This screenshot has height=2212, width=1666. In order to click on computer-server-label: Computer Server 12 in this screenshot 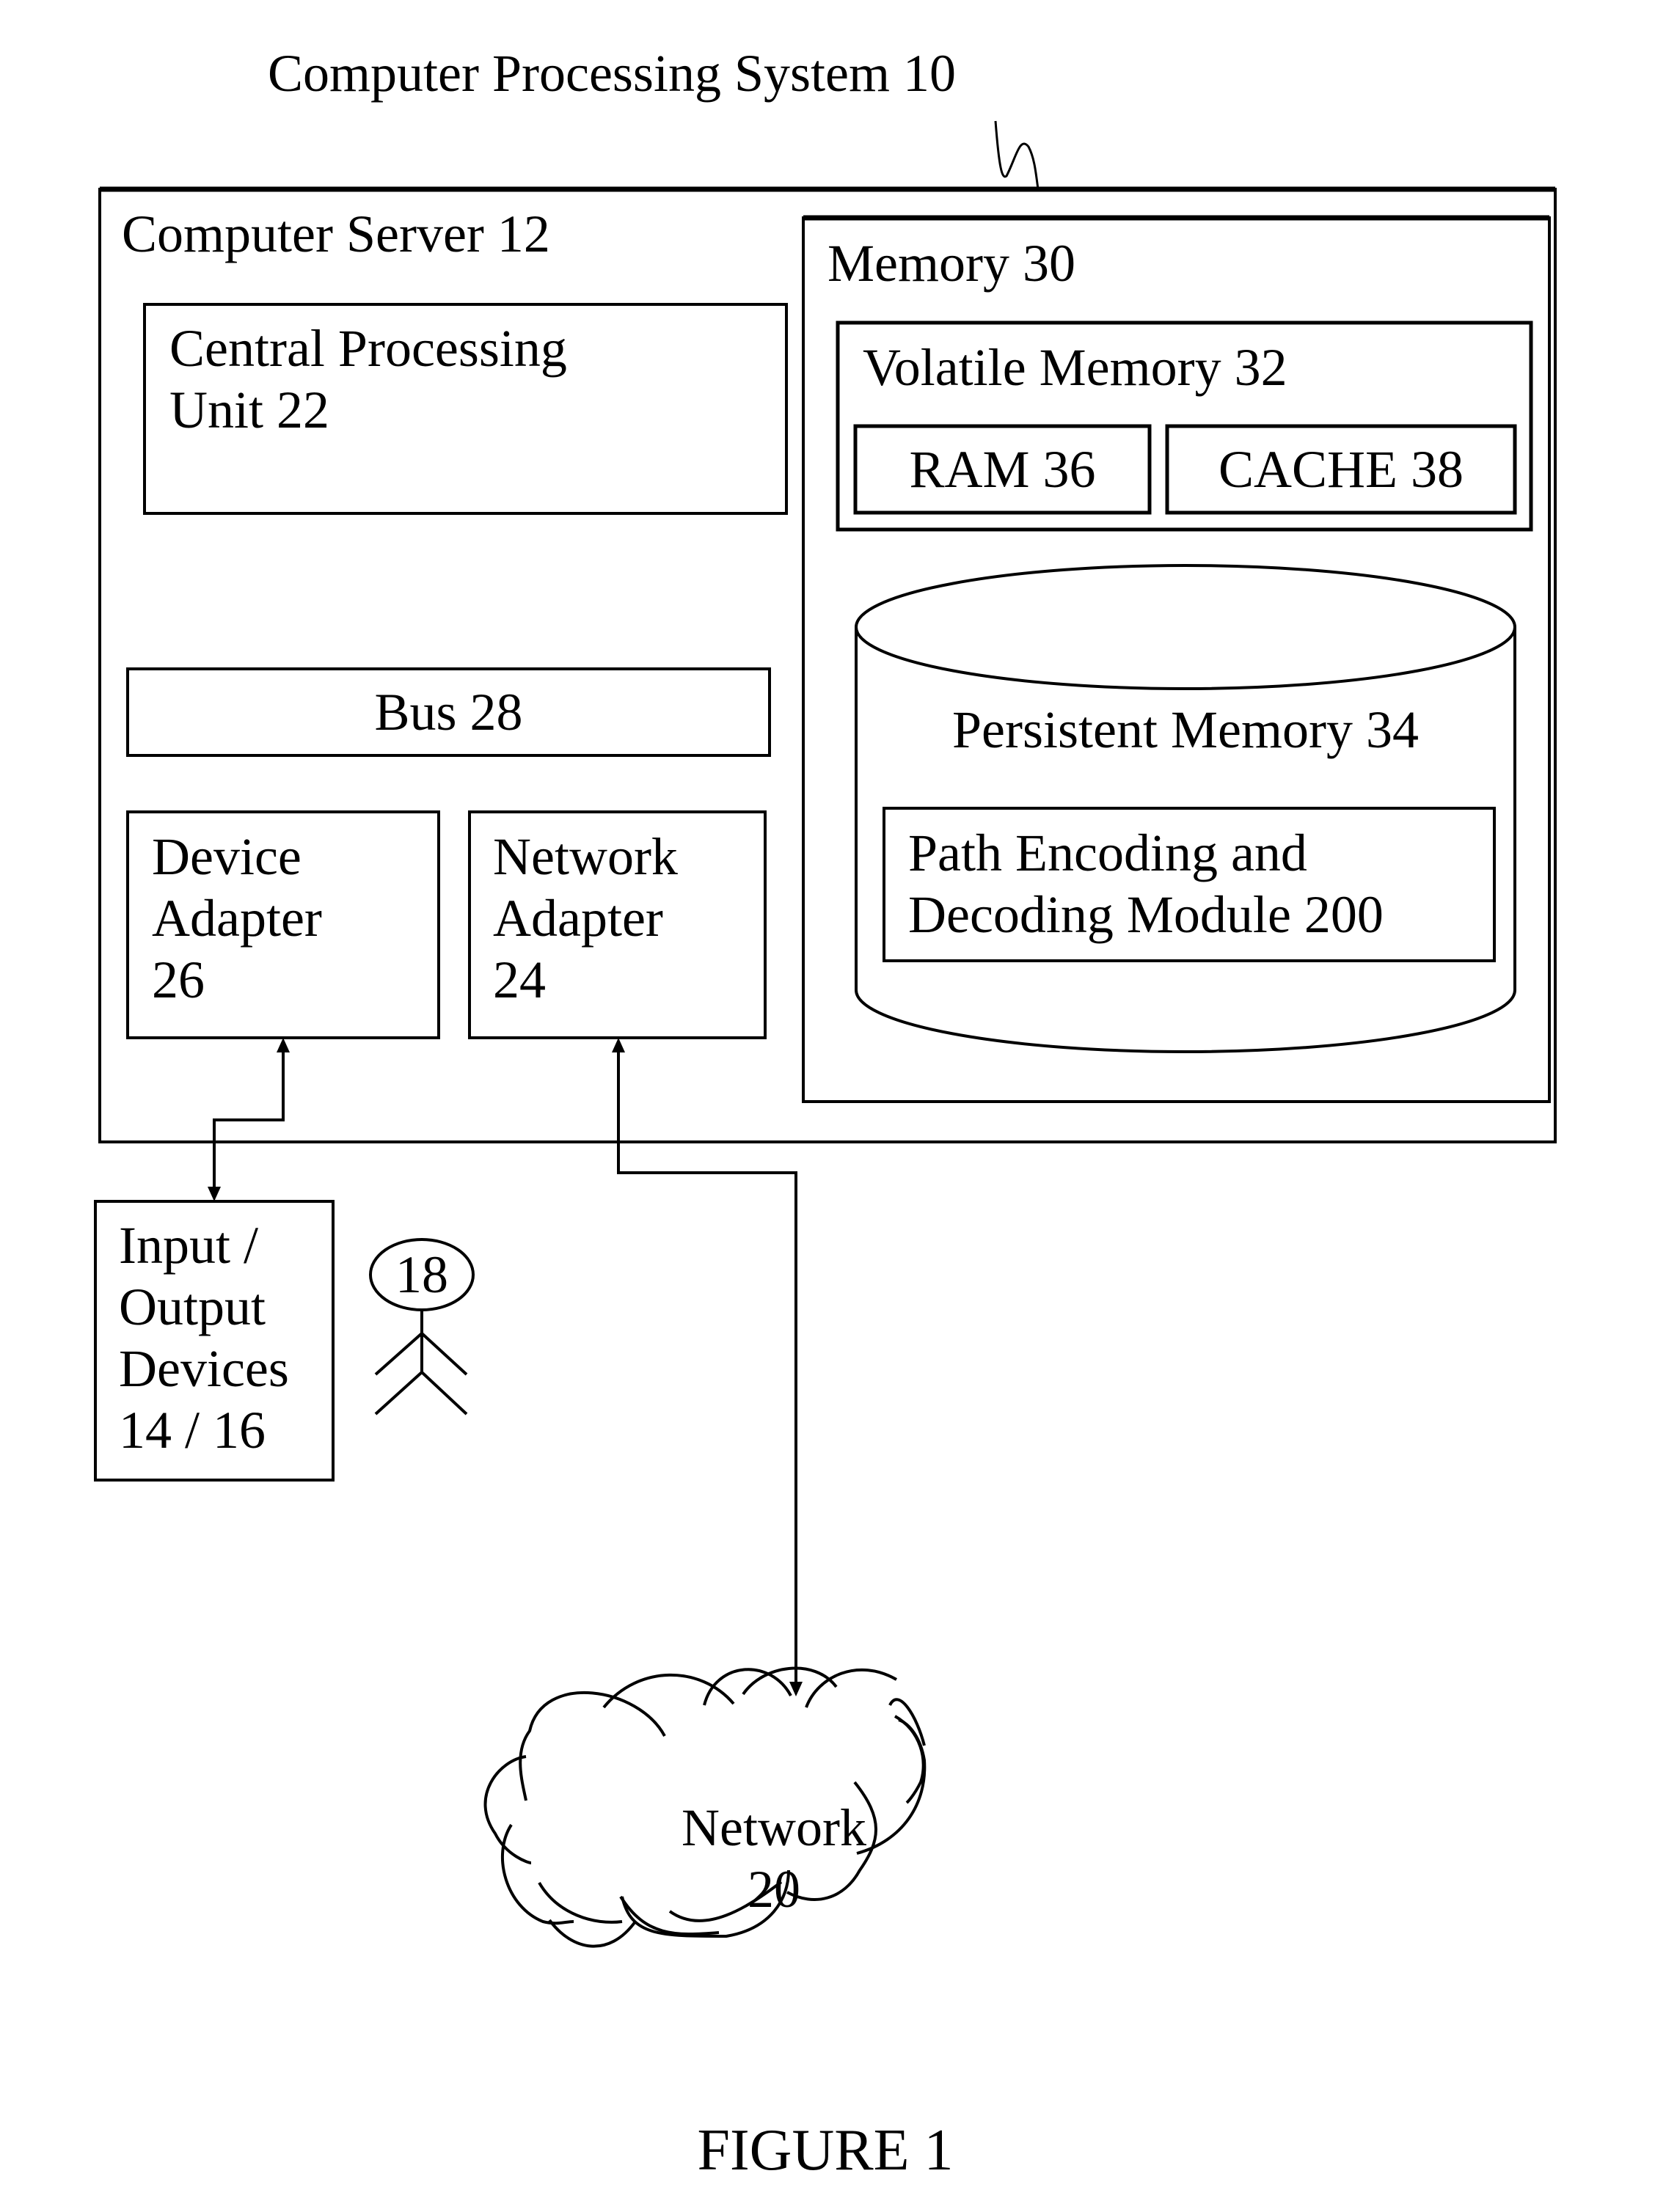, I will do `click(336, 234)`.